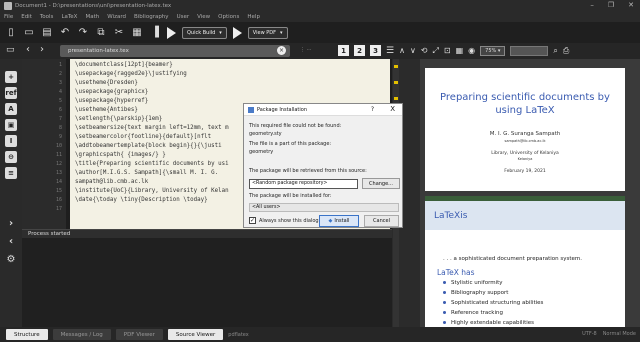 This screenshot has height=342, width=640. What do you see at coordinates (343, 50) in the screenshot?
I see `page-button-1: 1` at bounding box center [343, 50].